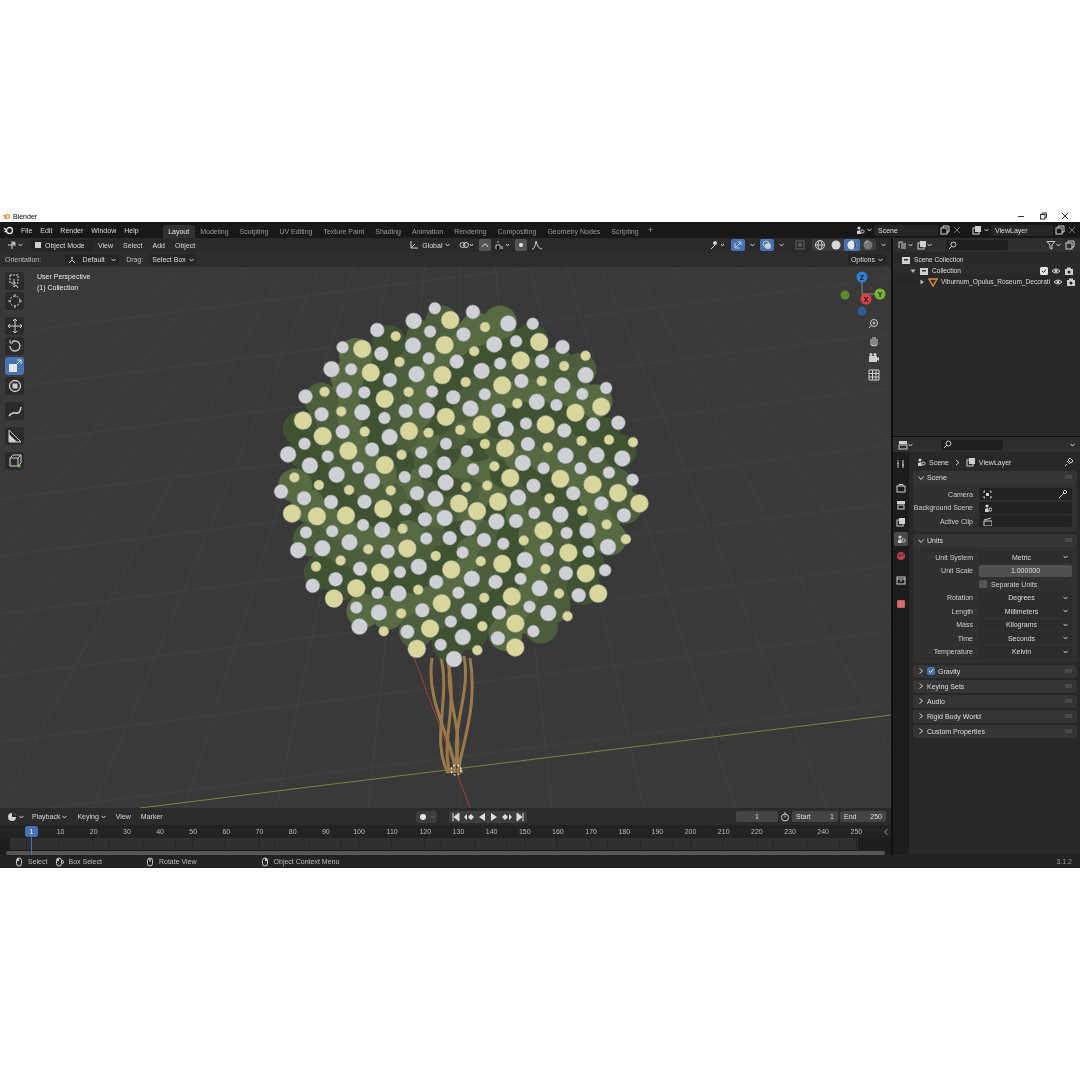 The height and width of the screenshot is (1080, 1080). Describe the element at coordinates (874, 375) in the screenshot. I see `grid-icon` at that location.